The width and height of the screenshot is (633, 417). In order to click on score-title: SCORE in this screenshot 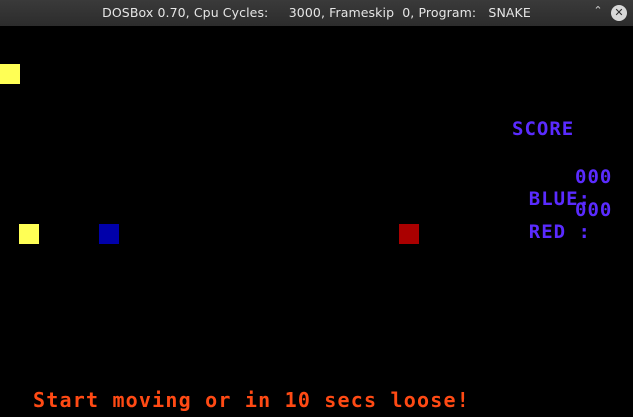, I will do `click(543, 129)`.